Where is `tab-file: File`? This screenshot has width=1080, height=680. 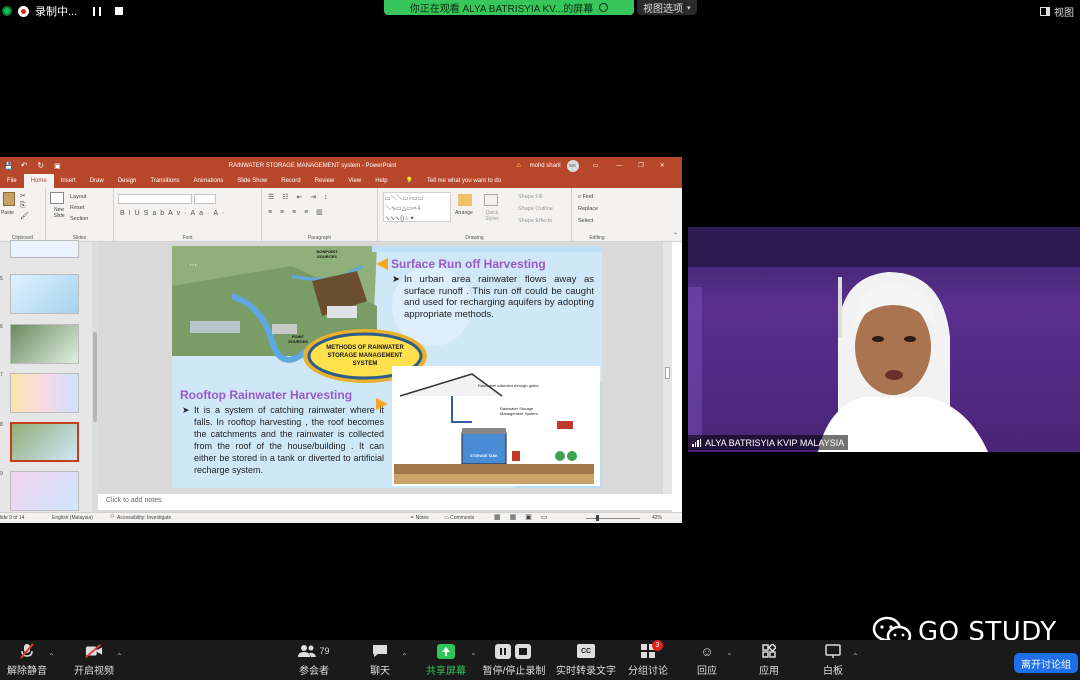
tab-file: File is located at coordinates (12, 181).